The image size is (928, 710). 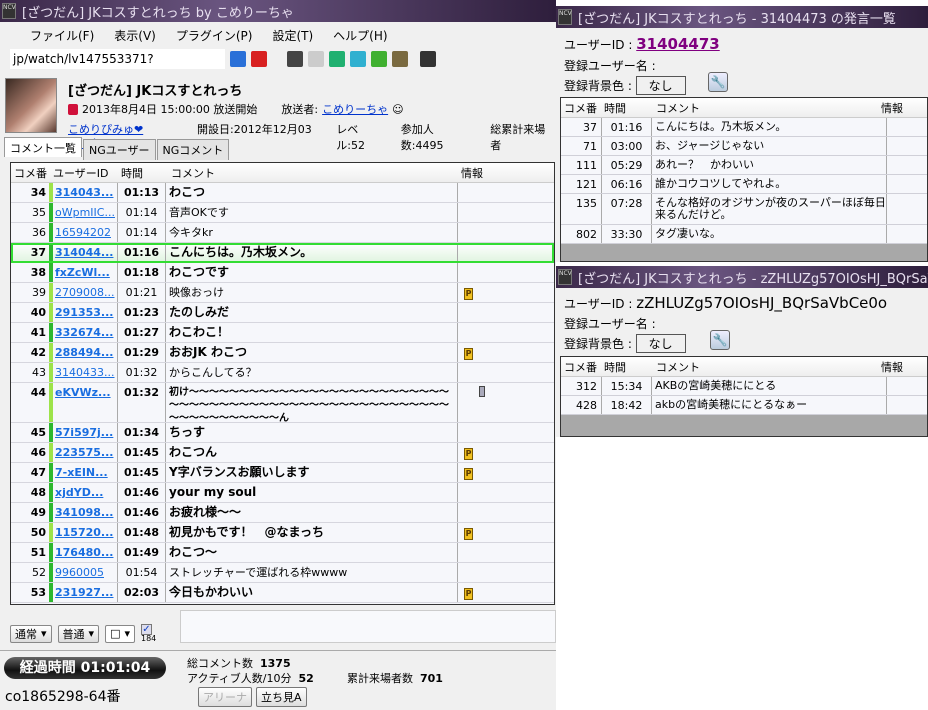 I want to click on table-row: 428 18:42 akbの宮崎美穂ににとるなぁー, so click(x=744, y=405).